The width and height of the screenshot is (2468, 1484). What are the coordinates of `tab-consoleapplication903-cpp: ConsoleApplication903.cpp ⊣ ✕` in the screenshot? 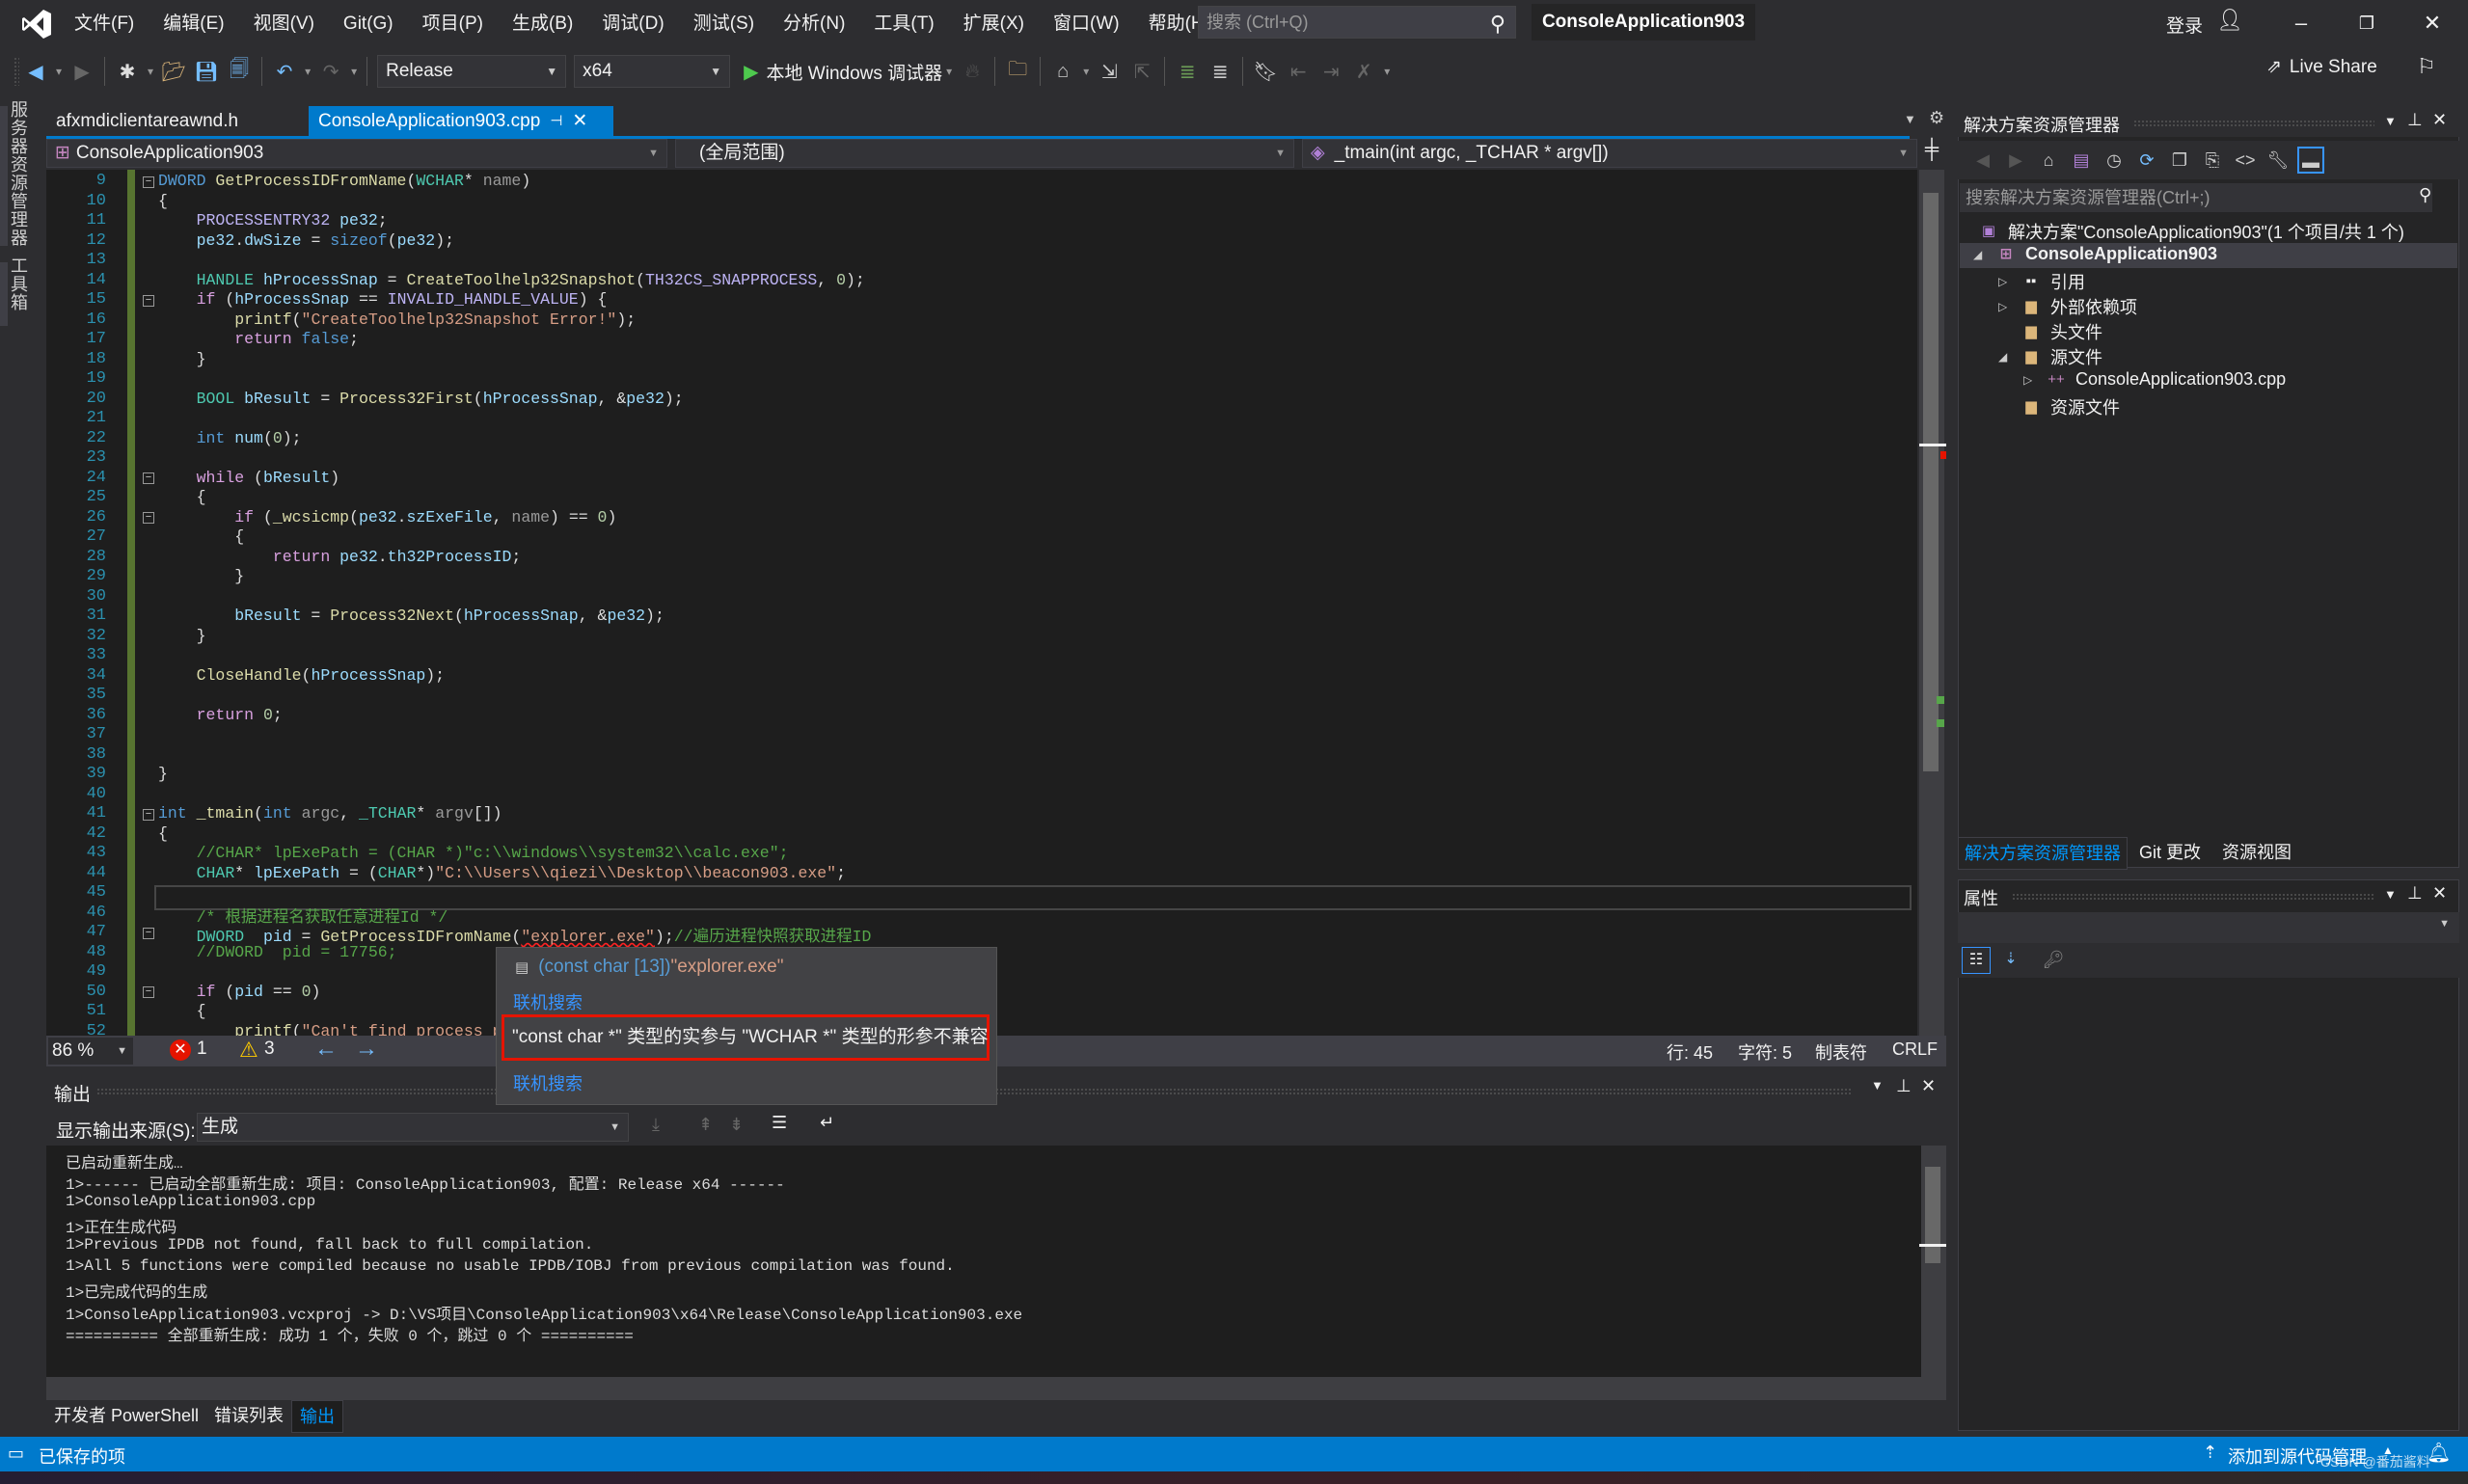 It's located at (461, 121).